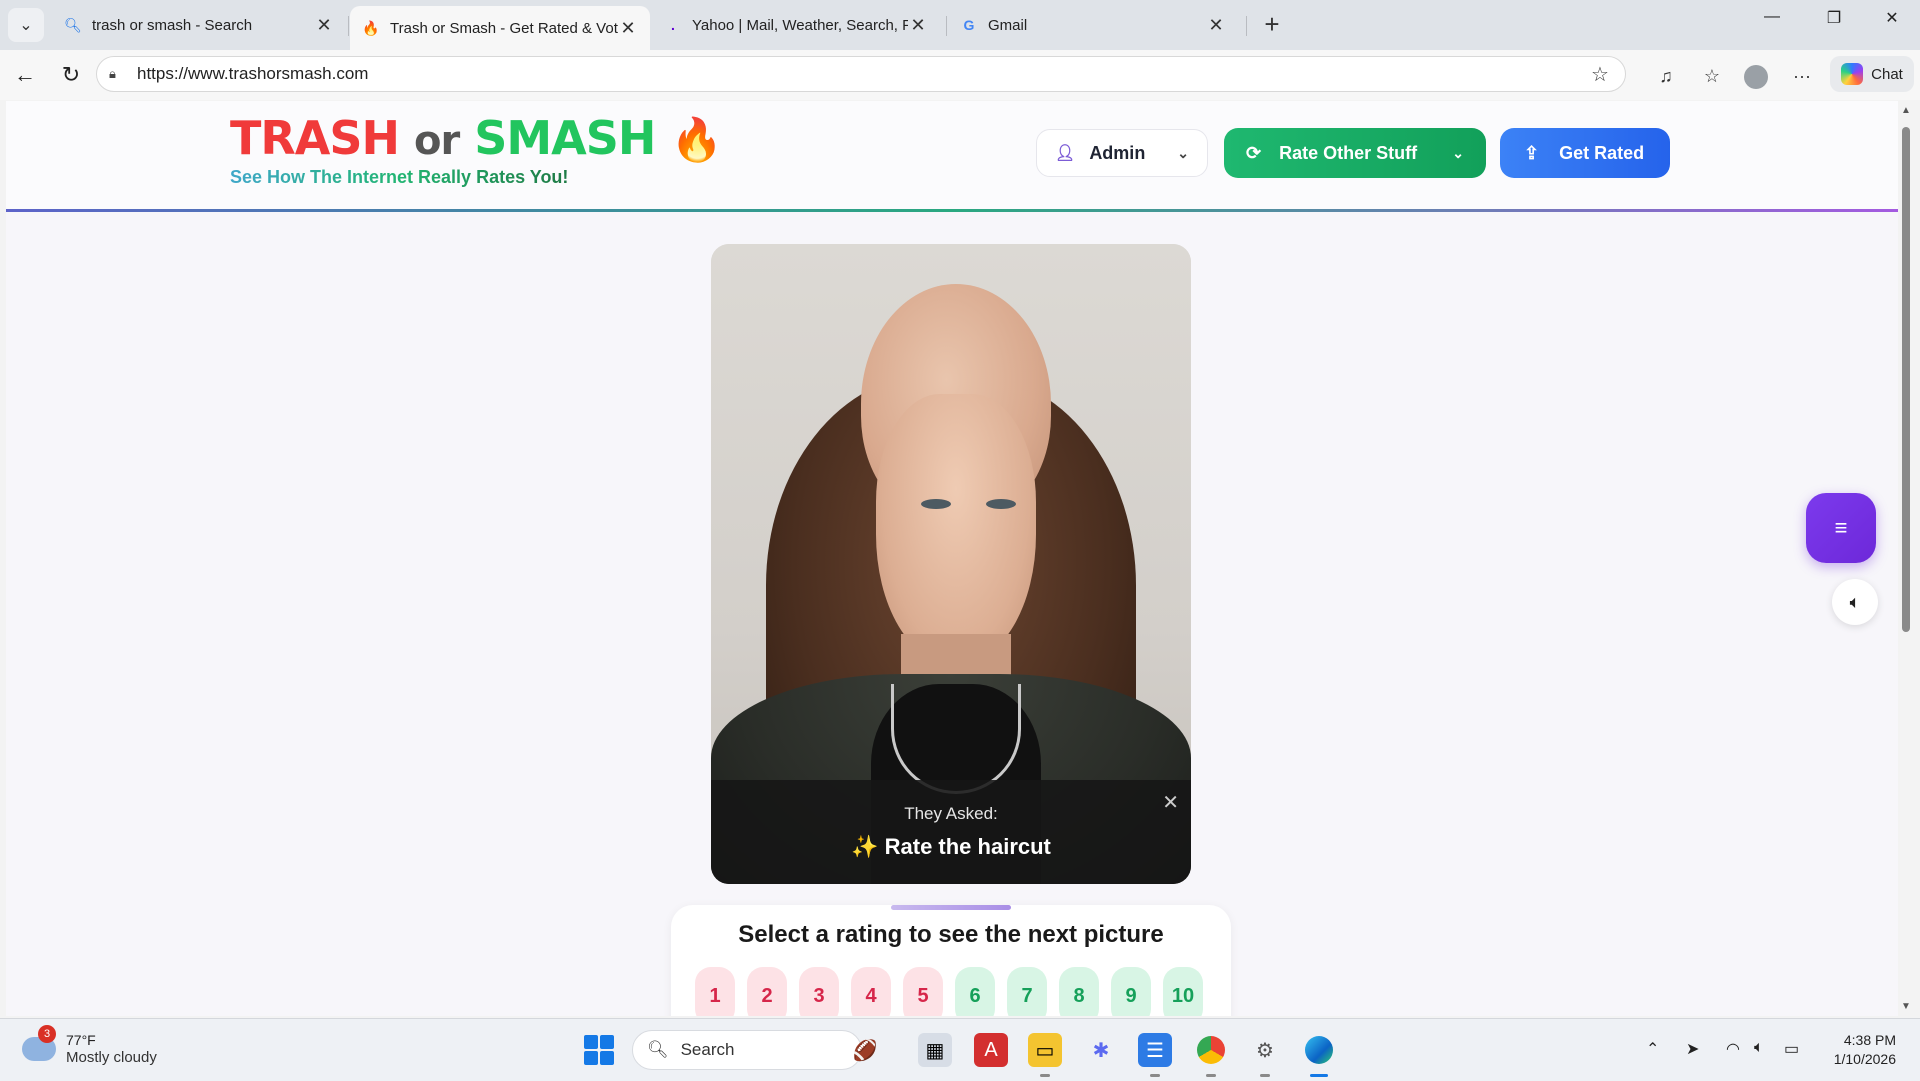 This screenshot has height=1081, width=1920. Describe the element at coordinates (800, 25) in the screenshot. I see `tab-title: Yahoo | Mail, Weather, Search, Politics` at that location.